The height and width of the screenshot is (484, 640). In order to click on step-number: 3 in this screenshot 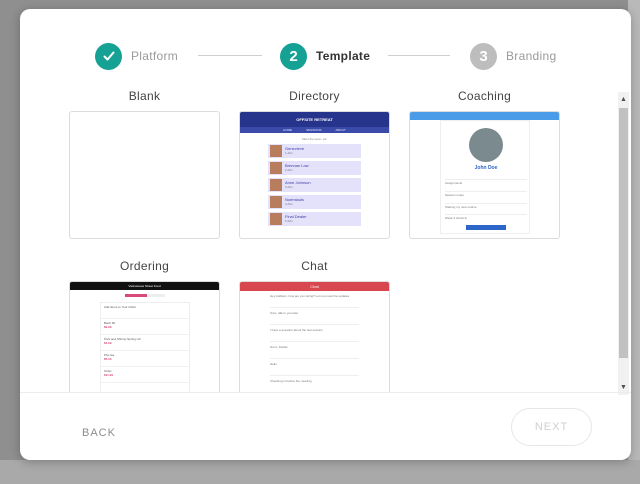, I will do `click(483, 56)`.